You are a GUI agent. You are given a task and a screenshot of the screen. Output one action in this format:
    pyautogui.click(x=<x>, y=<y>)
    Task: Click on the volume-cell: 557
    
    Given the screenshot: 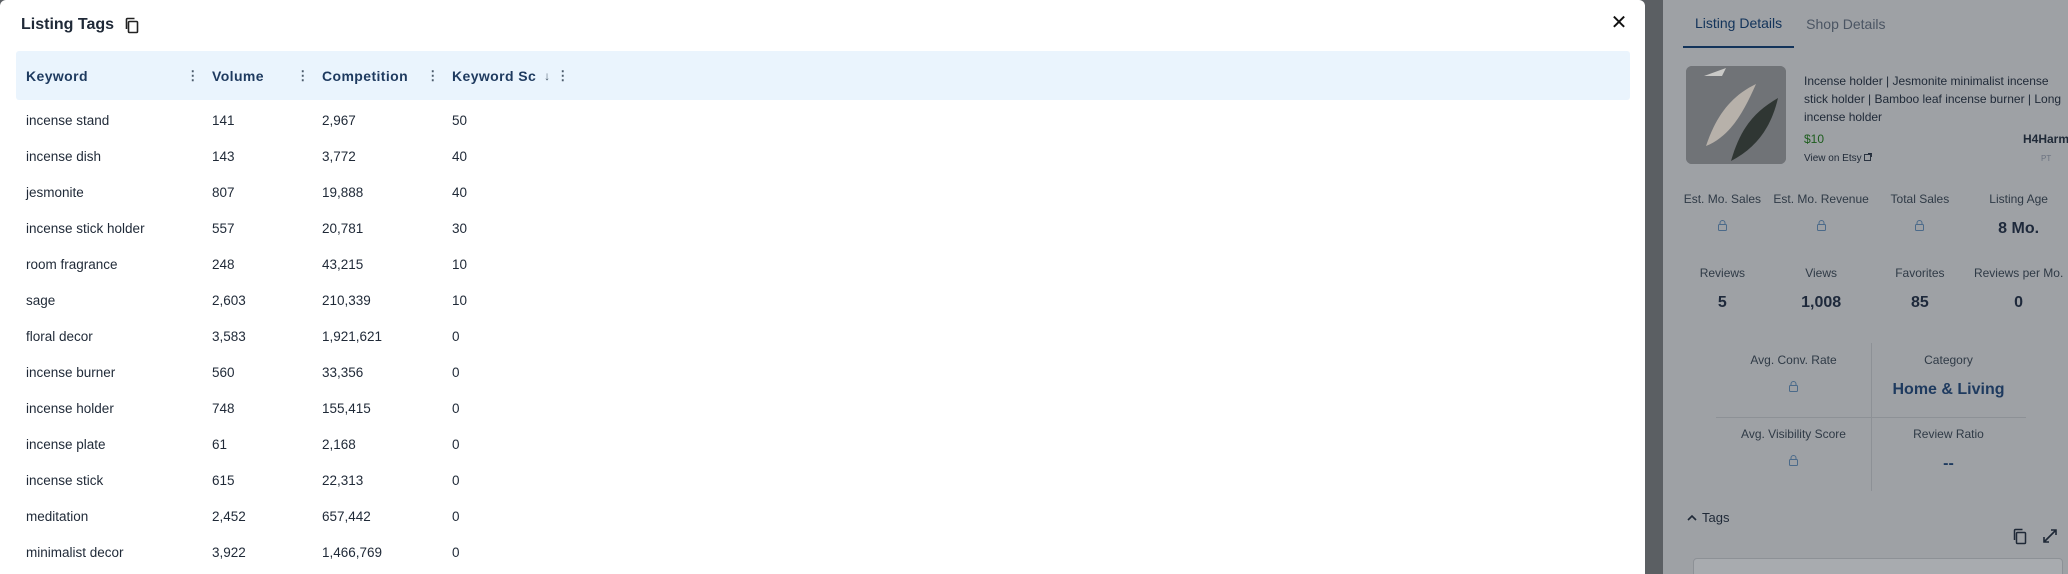 What is the action you would take?
    pyautogui.click(x=223, y=228)
    